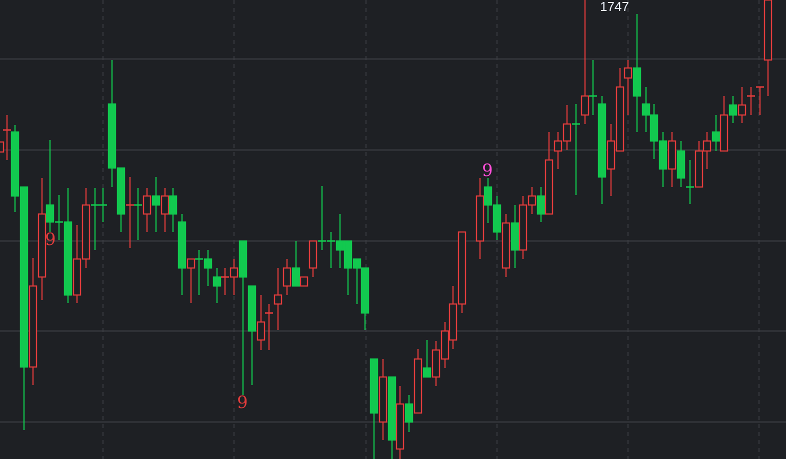 Image resolution: width=786 pixels, height=459 pixels. Describe the element at coordinates (614, 6) in the screenshot. I see `price-label: 1747` at that location.